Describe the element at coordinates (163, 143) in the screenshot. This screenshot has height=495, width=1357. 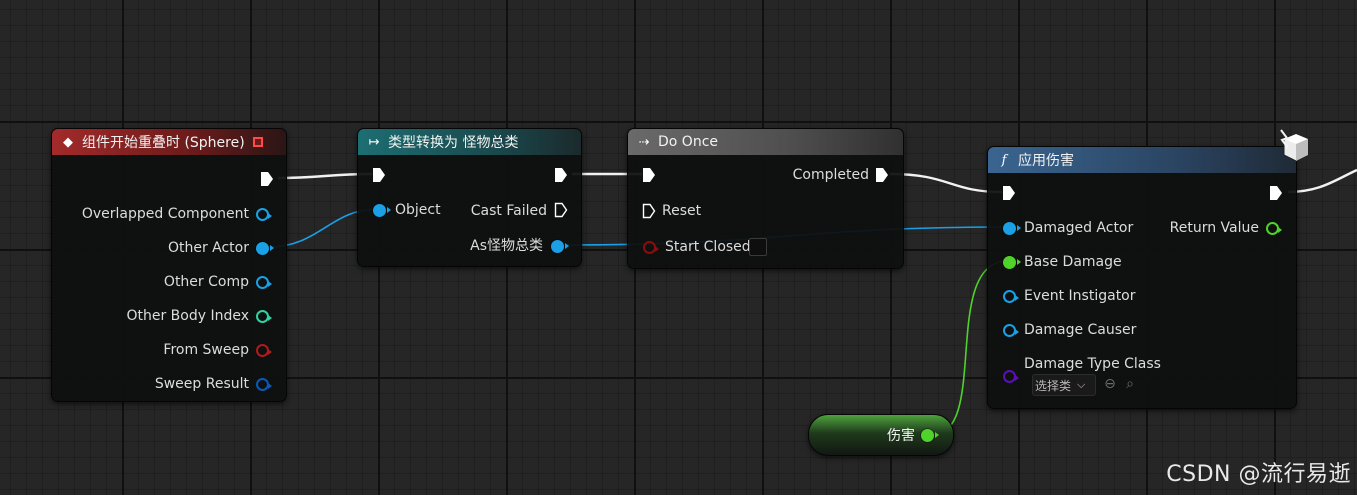
I see `overlap-event-title: 组件开始重叠时 (Sphere)` at that location.